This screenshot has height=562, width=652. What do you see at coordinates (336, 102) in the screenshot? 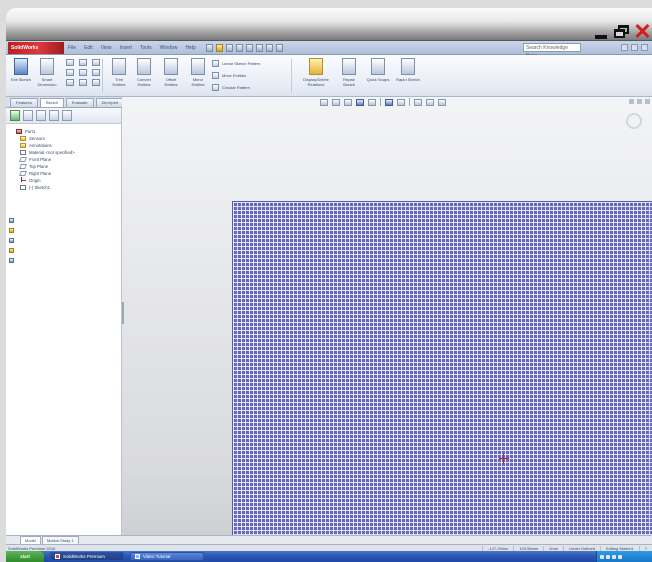
I see `zoom-to-area-icon` at bounding box center [336, 102].